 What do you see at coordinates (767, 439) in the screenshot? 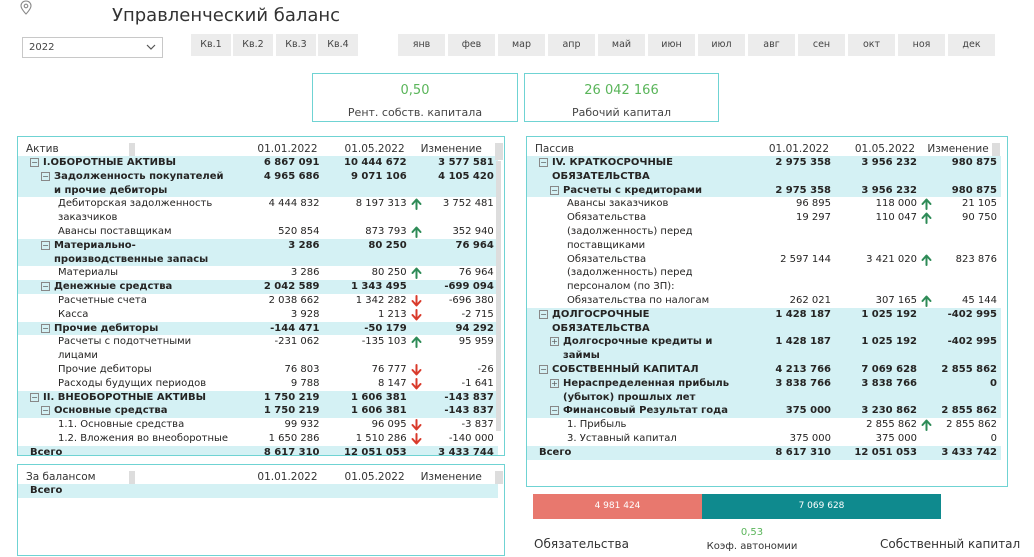
I see `table-row: 3. Уставный капитал 375 000 375 000 0` at bounding box center [767, 439].